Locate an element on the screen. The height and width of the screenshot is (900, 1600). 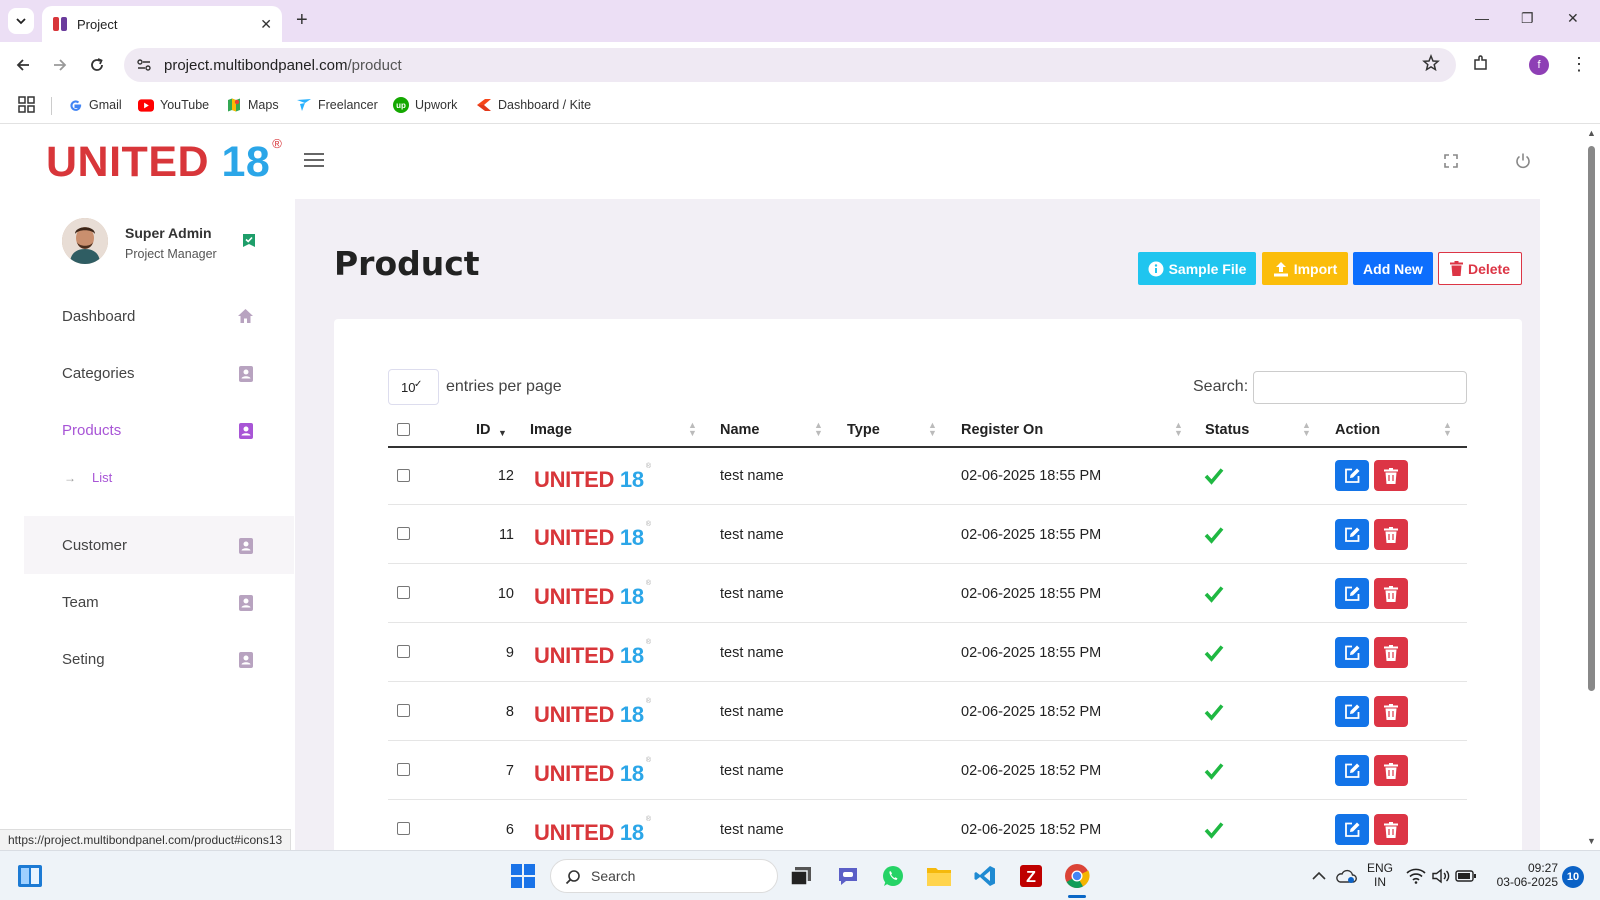
site-info-icon is located at coordinates (144, 65).